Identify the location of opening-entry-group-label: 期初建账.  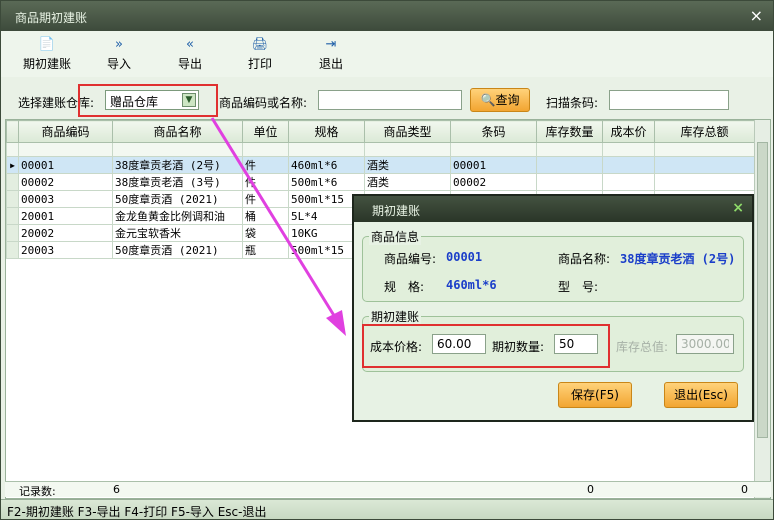
(395, 316).